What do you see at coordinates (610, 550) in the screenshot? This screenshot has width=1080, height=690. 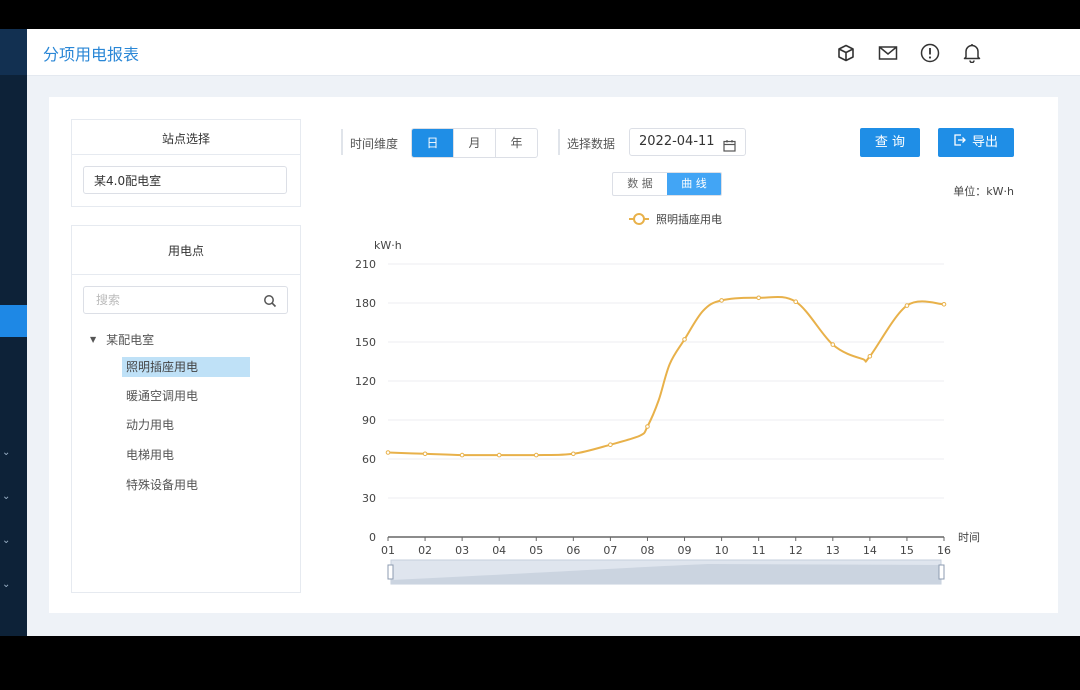 I see `x-tick-label: 07` at bounding box center [610, 550].